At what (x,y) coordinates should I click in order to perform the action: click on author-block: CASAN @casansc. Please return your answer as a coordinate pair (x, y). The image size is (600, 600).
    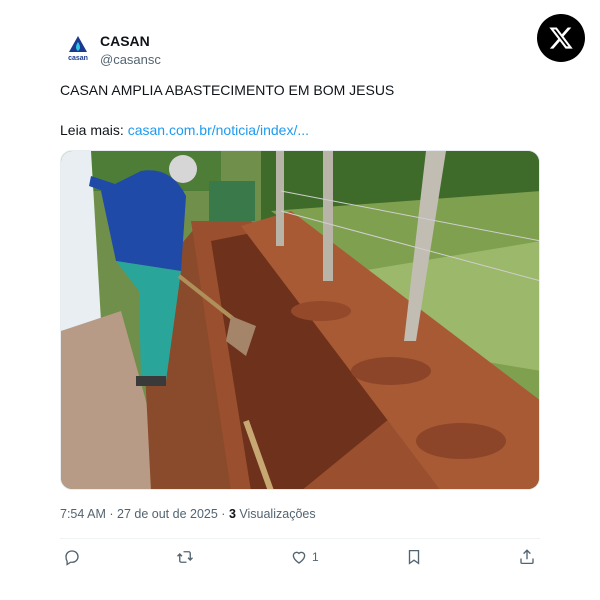
    Looking at the image, I should click on (130, 50).